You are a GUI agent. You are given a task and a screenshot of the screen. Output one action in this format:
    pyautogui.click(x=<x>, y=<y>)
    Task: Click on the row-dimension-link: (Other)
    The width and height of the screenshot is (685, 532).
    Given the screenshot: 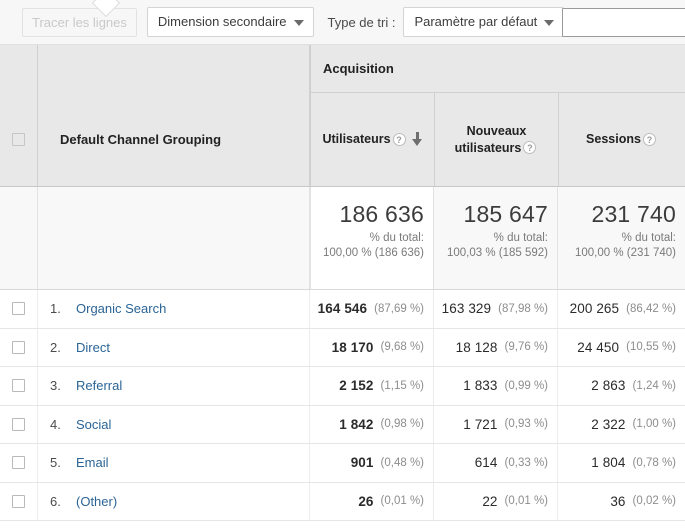 What is the action you would take?
    pyautogui.click(x=96, y=501)
    